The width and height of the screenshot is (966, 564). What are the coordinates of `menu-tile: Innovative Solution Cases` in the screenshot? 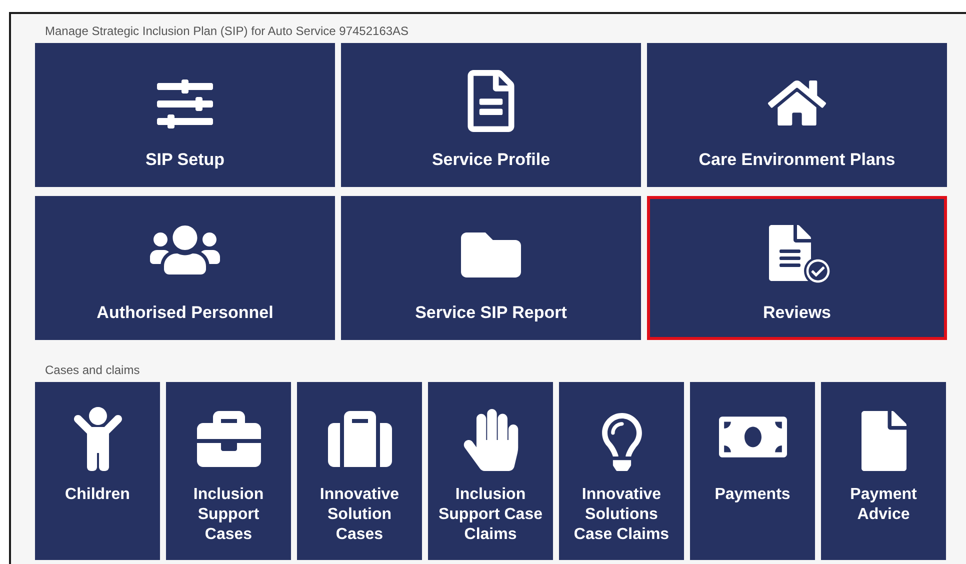 It's located at (359, 471).